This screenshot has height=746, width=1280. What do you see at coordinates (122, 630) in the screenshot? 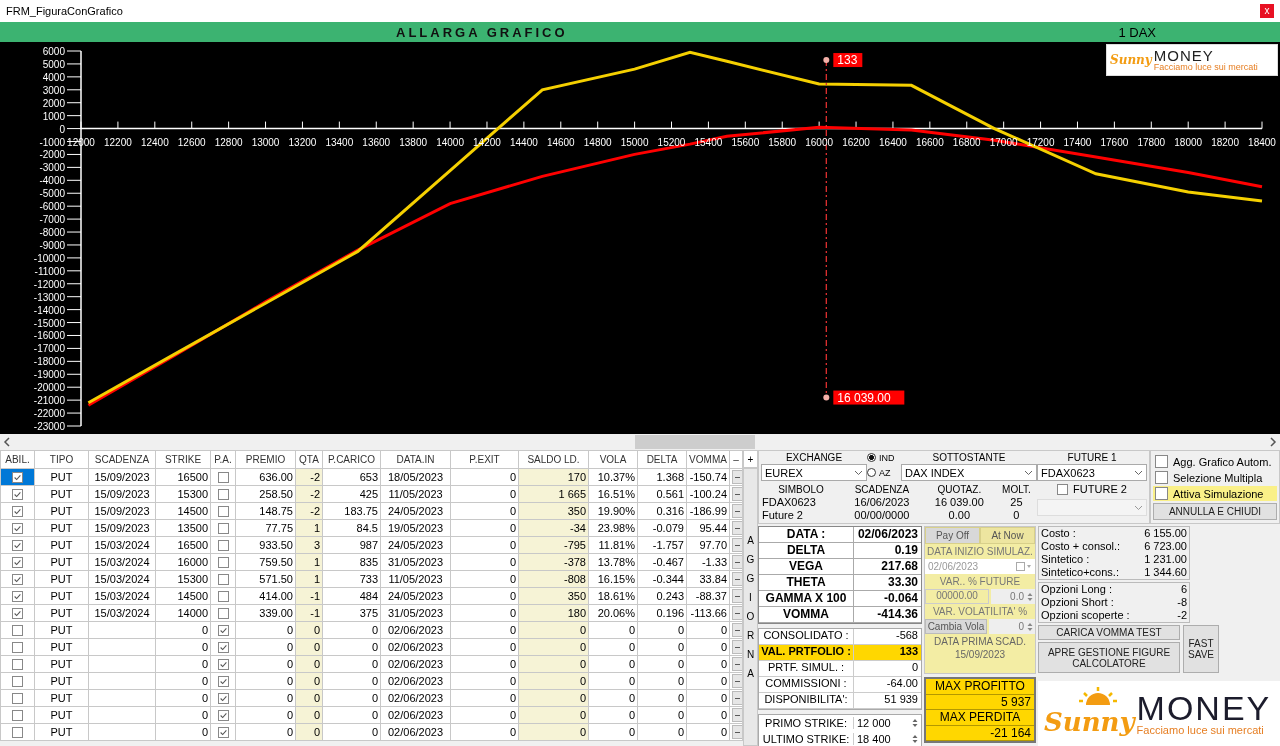
I see `table-cell` at bounding box center [122, 630].